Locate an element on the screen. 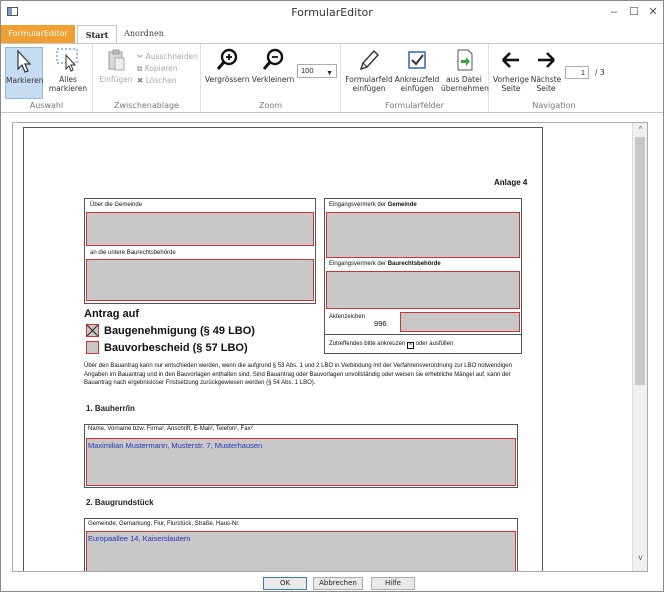 The image size is (664, 592). page-total: / 3 is located at coordinates (600, 72).